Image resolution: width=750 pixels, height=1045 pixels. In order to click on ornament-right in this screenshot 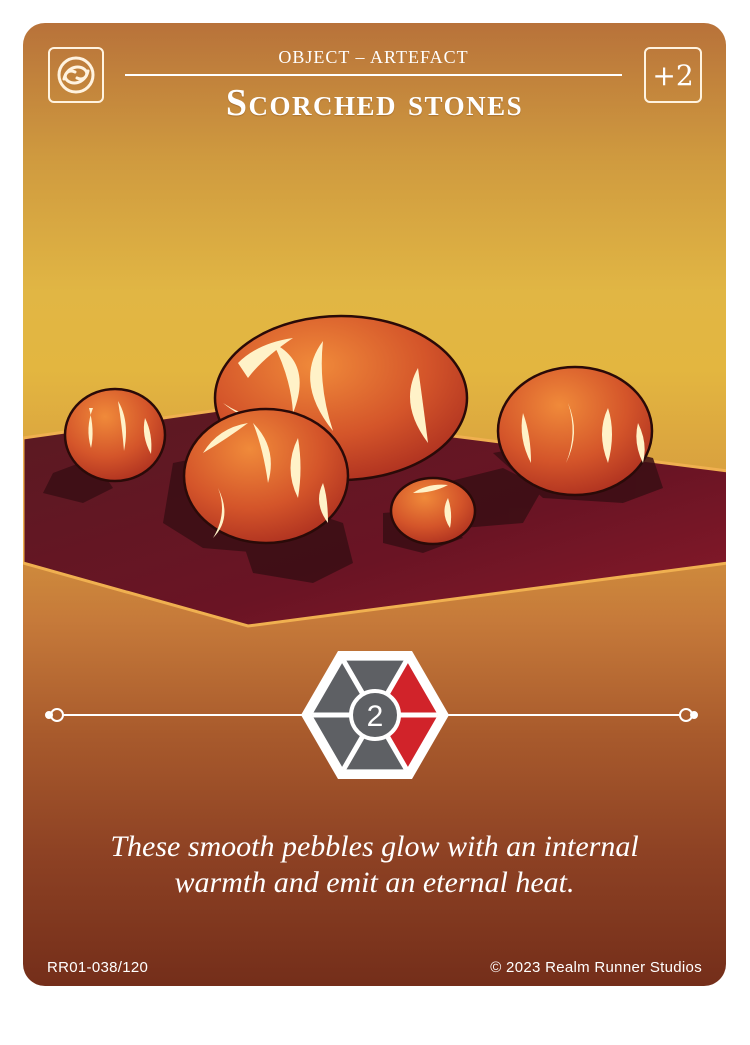, I will do `click(688, 715)`.